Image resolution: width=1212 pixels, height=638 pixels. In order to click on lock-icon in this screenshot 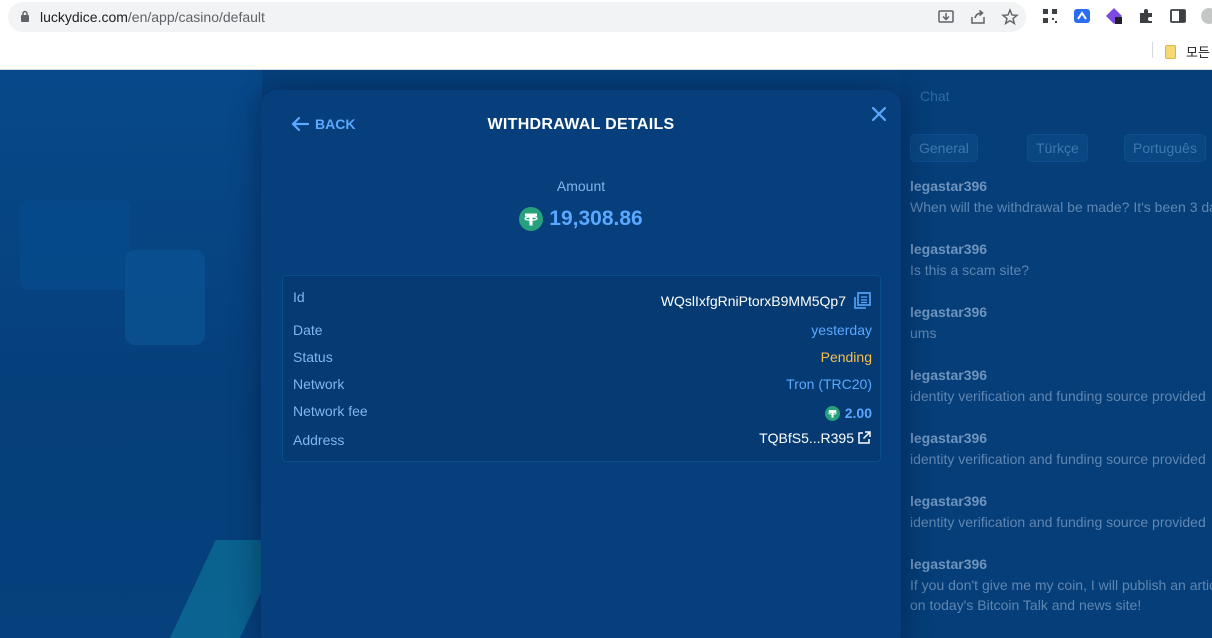, I will do `click(25, 16)`.